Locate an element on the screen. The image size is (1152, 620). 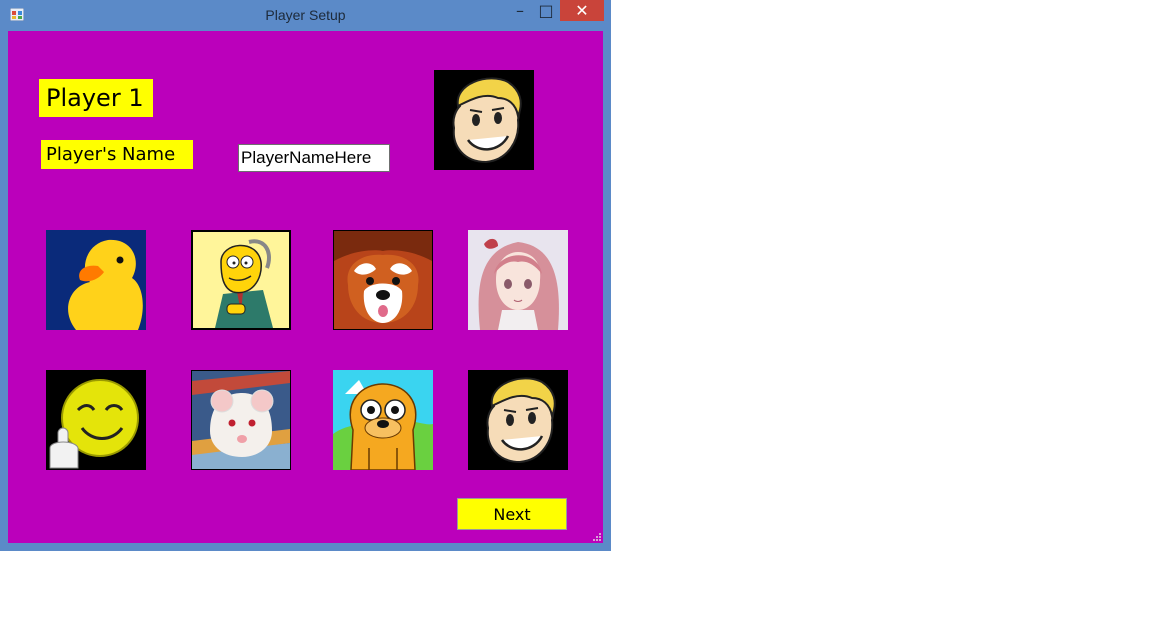
jake-the-dog-icon is located at coordinates (383, 420).